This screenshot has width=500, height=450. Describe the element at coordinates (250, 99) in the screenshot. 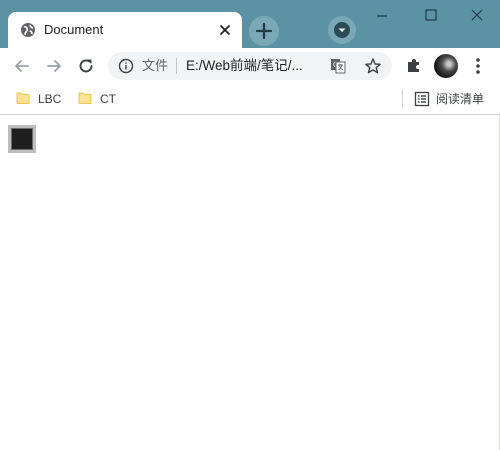

I see `bookmarks-bar: LBC CT 阅读清单` at that location.